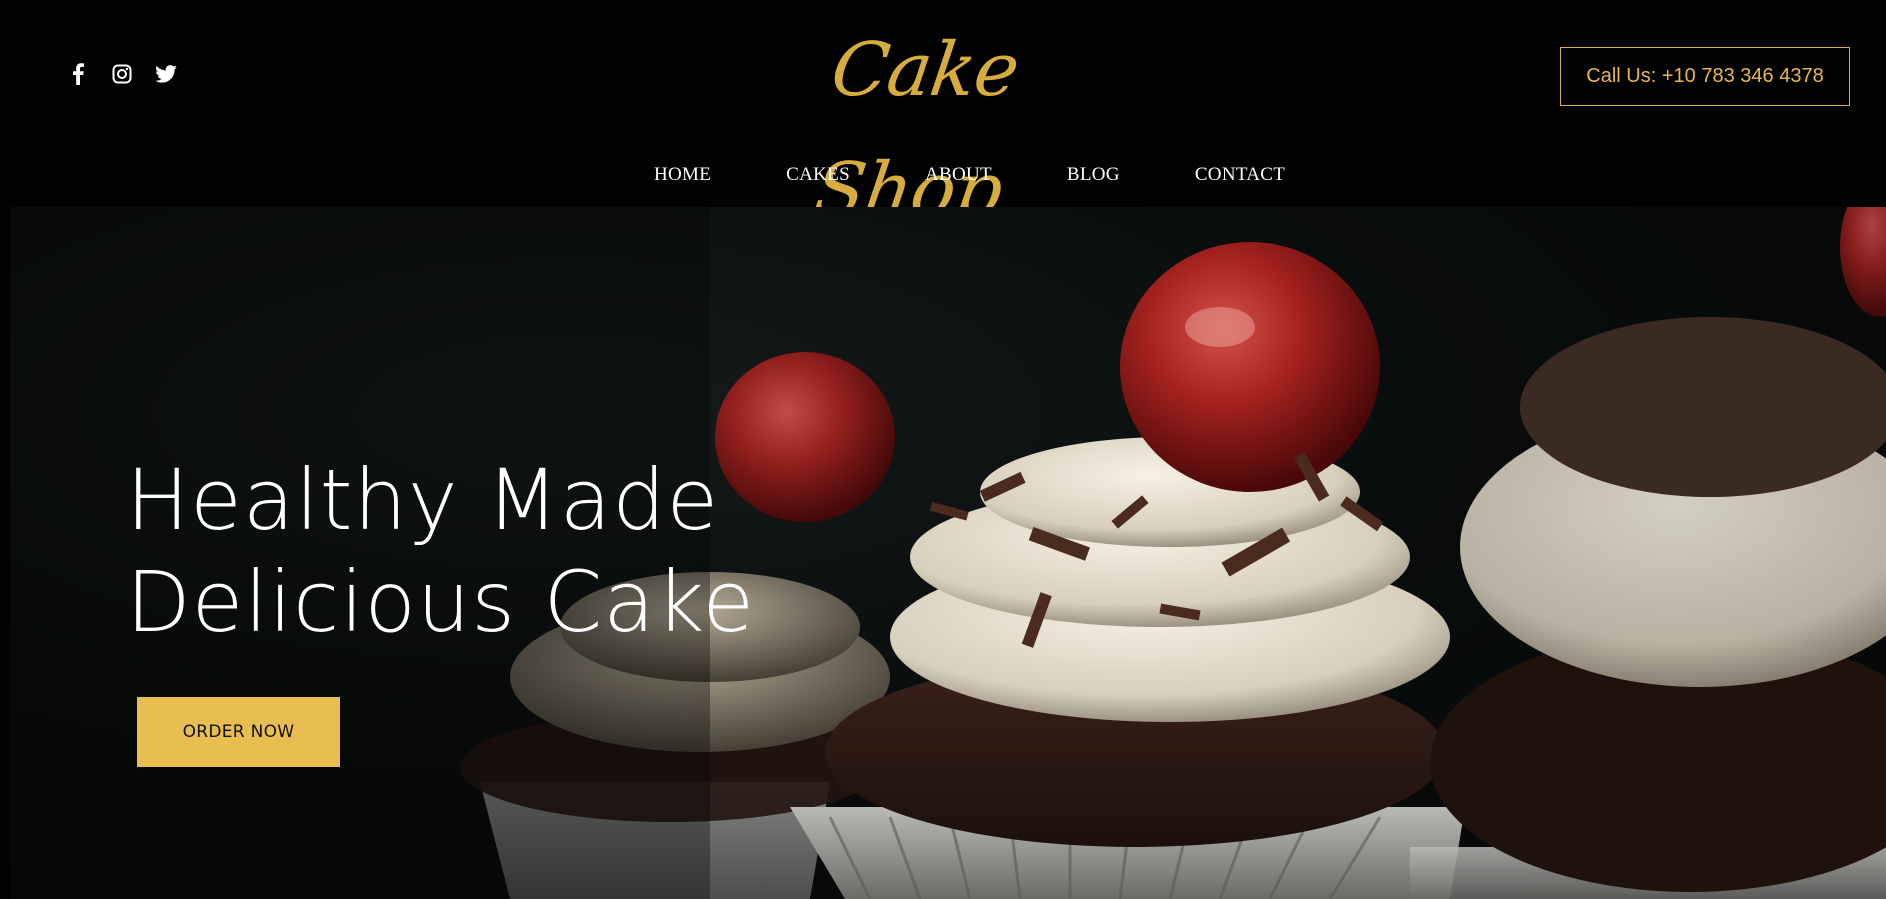  What do you see at coordinates (958, 175) in the screenshot?
I see `nav-item-about: ABOUT` at bounding box center [958, 175].